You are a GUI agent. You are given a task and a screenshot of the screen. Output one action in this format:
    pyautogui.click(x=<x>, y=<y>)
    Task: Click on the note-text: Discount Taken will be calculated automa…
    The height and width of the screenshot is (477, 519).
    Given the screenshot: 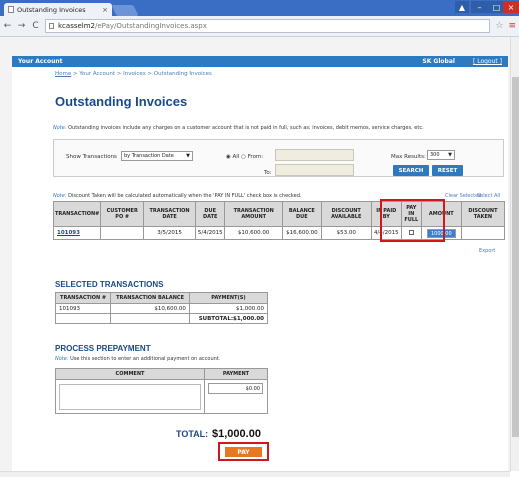 What is the action you would take?
    pyautogui.click(x=184, y=196)
    